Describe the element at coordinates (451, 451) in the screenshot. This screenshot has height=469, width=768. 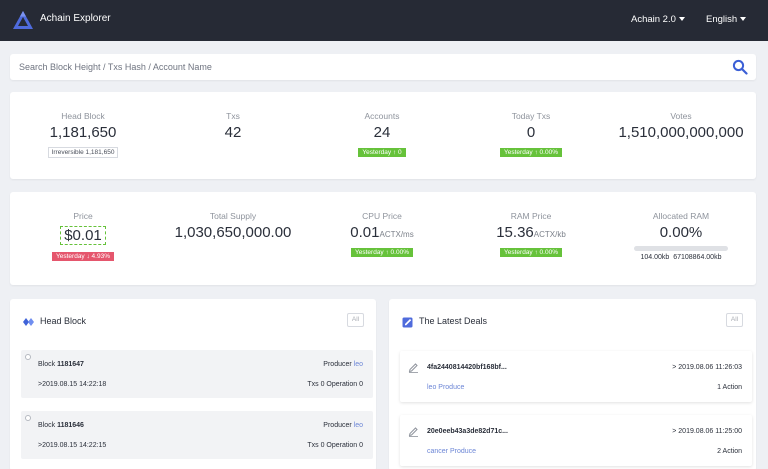
I see `deal-producer-link: cancer Produce` at that location.